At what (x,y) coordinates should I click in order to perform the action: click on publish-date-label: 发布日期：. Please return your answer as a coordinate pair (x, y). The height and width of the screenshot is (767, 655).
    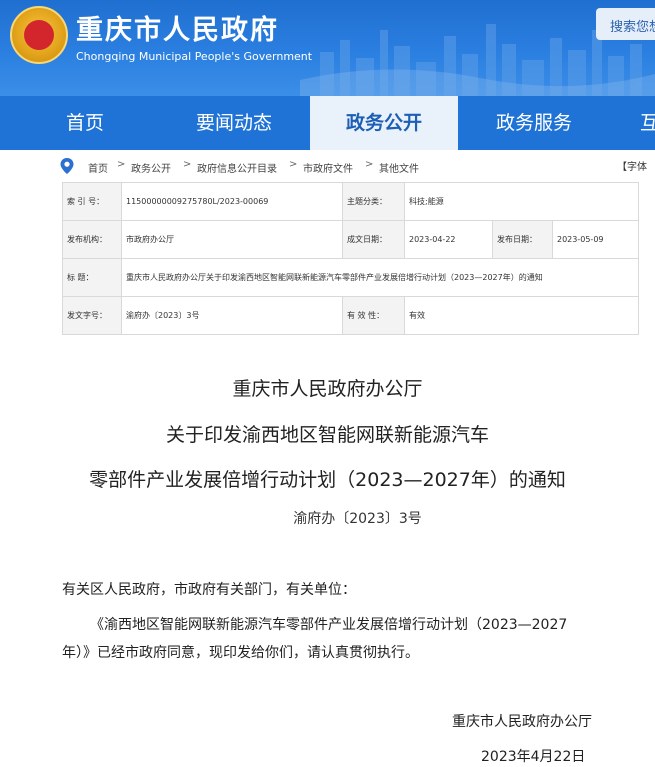
    Looking at the image, I should click on (522, 239).